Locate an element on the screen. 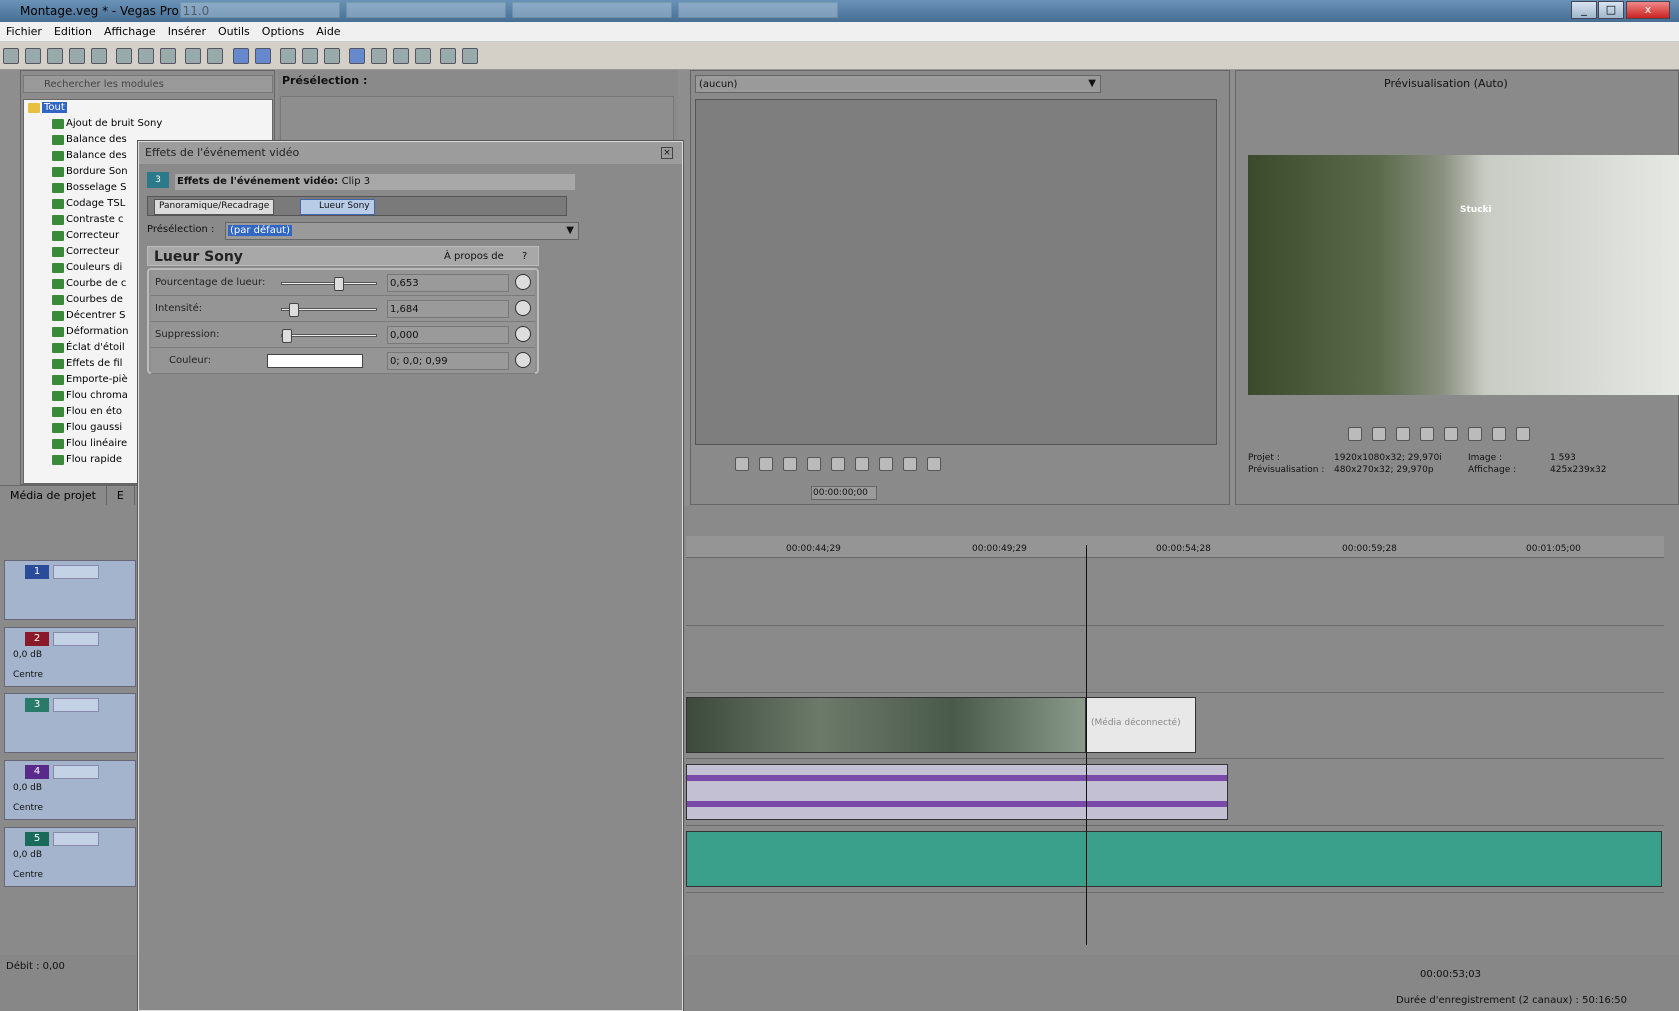  menu-affichage: Affichage is located at coordinates (130, 31).